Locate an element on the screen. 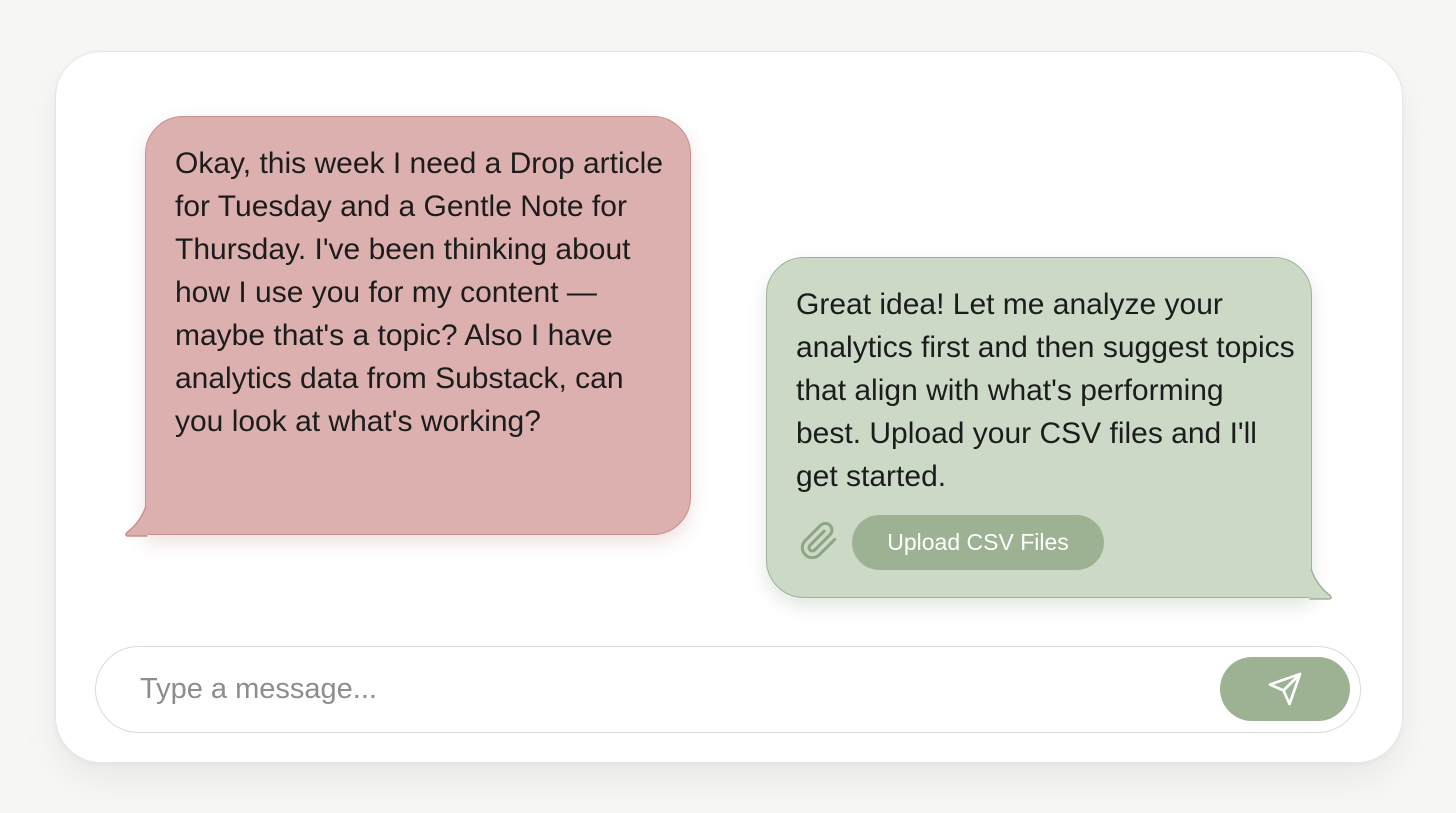  upload-csv-button: Upload CSV Files is located at coordinates (978, 542).